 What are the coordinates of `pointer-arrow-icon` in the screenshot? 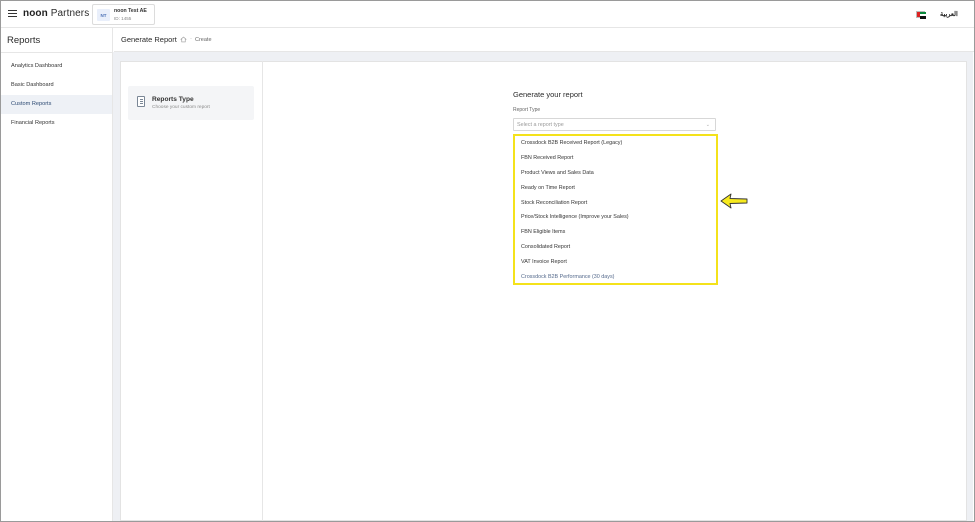 It's located at (734, 201).